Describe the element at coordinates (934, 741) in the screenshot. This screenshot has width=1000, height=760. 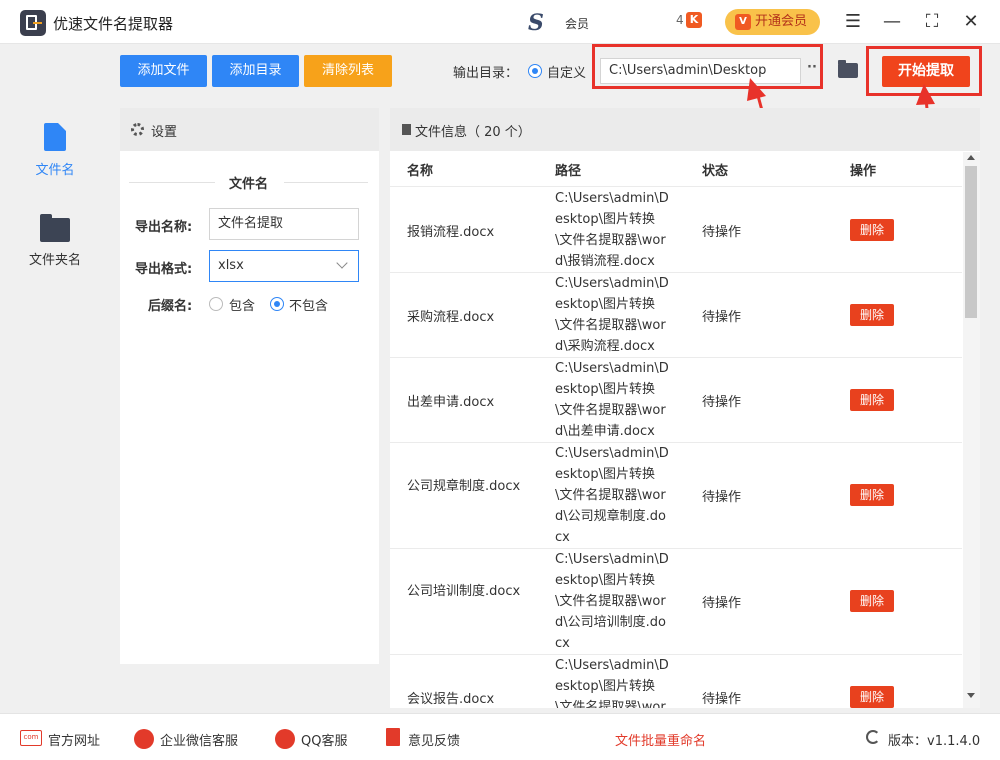
I see `version-text: 版本：v1.1.4.0` at that location.